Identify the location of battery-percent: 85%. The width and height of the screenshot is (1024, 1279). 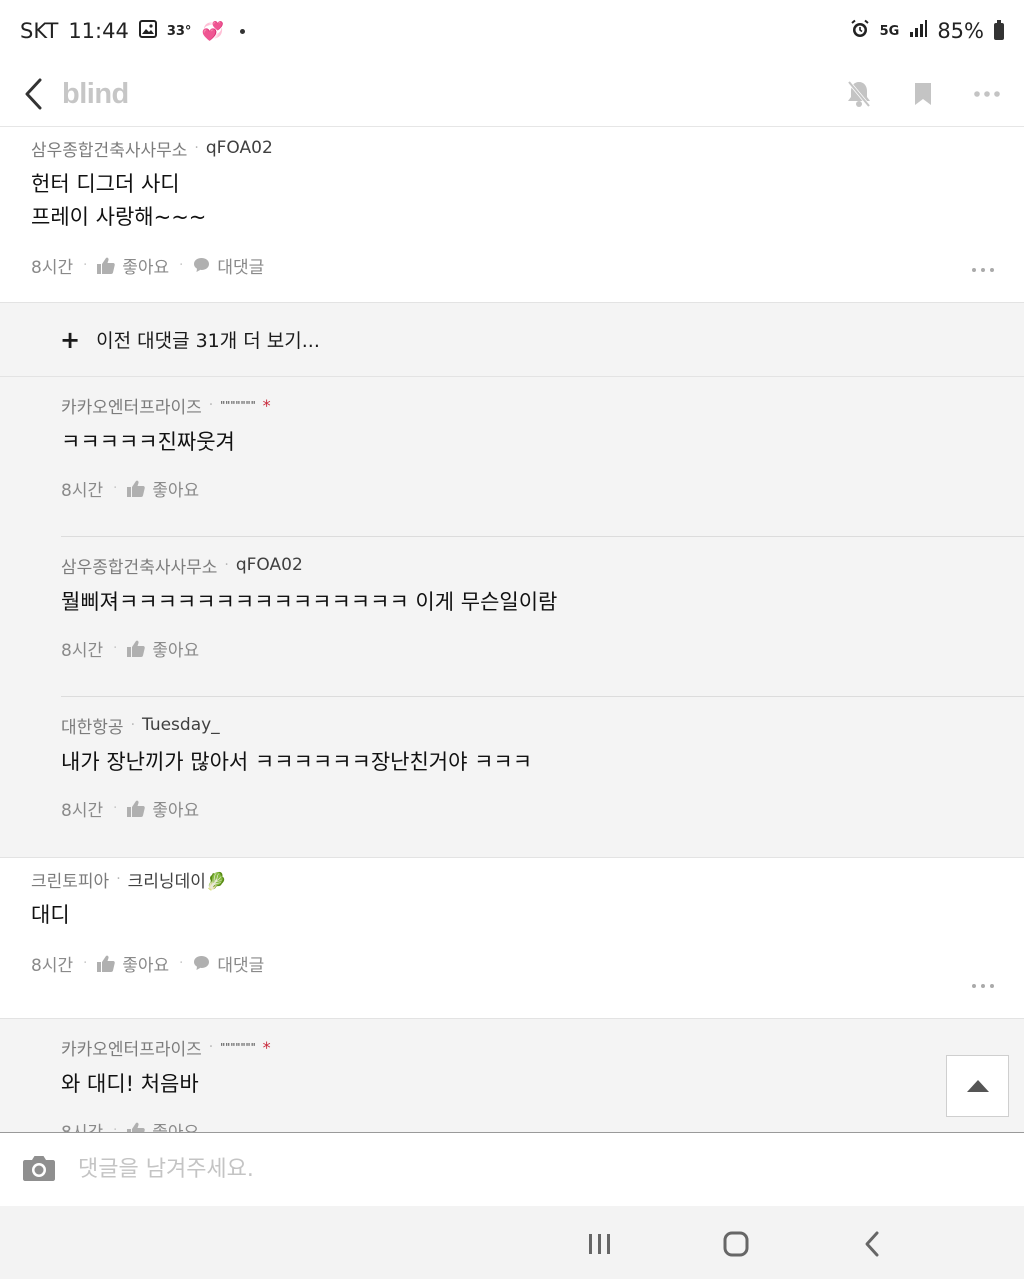
(960, 31).